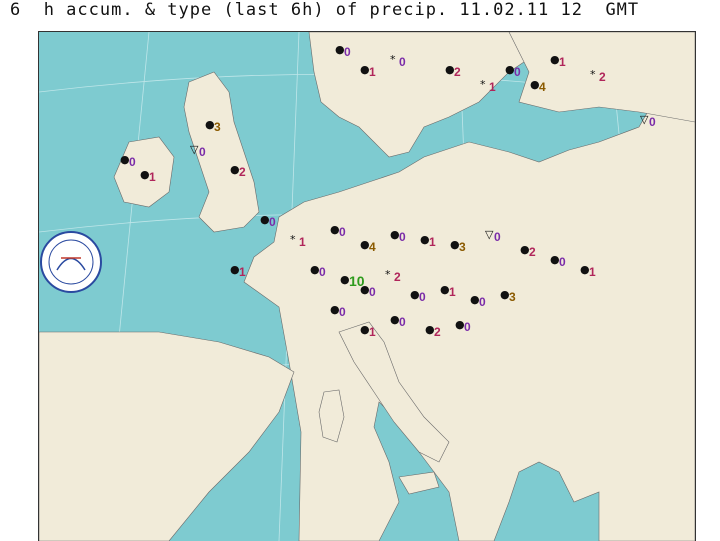  What do you see at coordinates (71, 262) in the screenshot?
I see `agency-logo` at bounding box center [71, 262].